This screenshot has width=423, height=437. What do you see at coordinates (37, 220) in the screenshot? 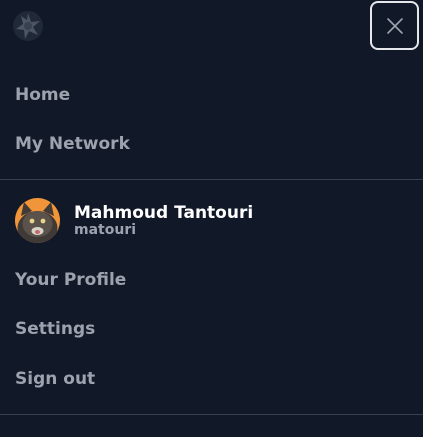
I see `avatar` at bounding box center [37, 220].